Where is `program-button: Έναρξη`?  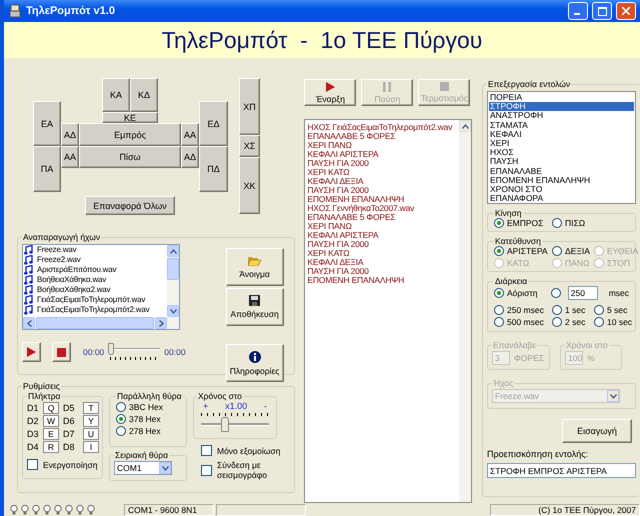 program-button: Έναρξη is located at coordinates (330, 92).